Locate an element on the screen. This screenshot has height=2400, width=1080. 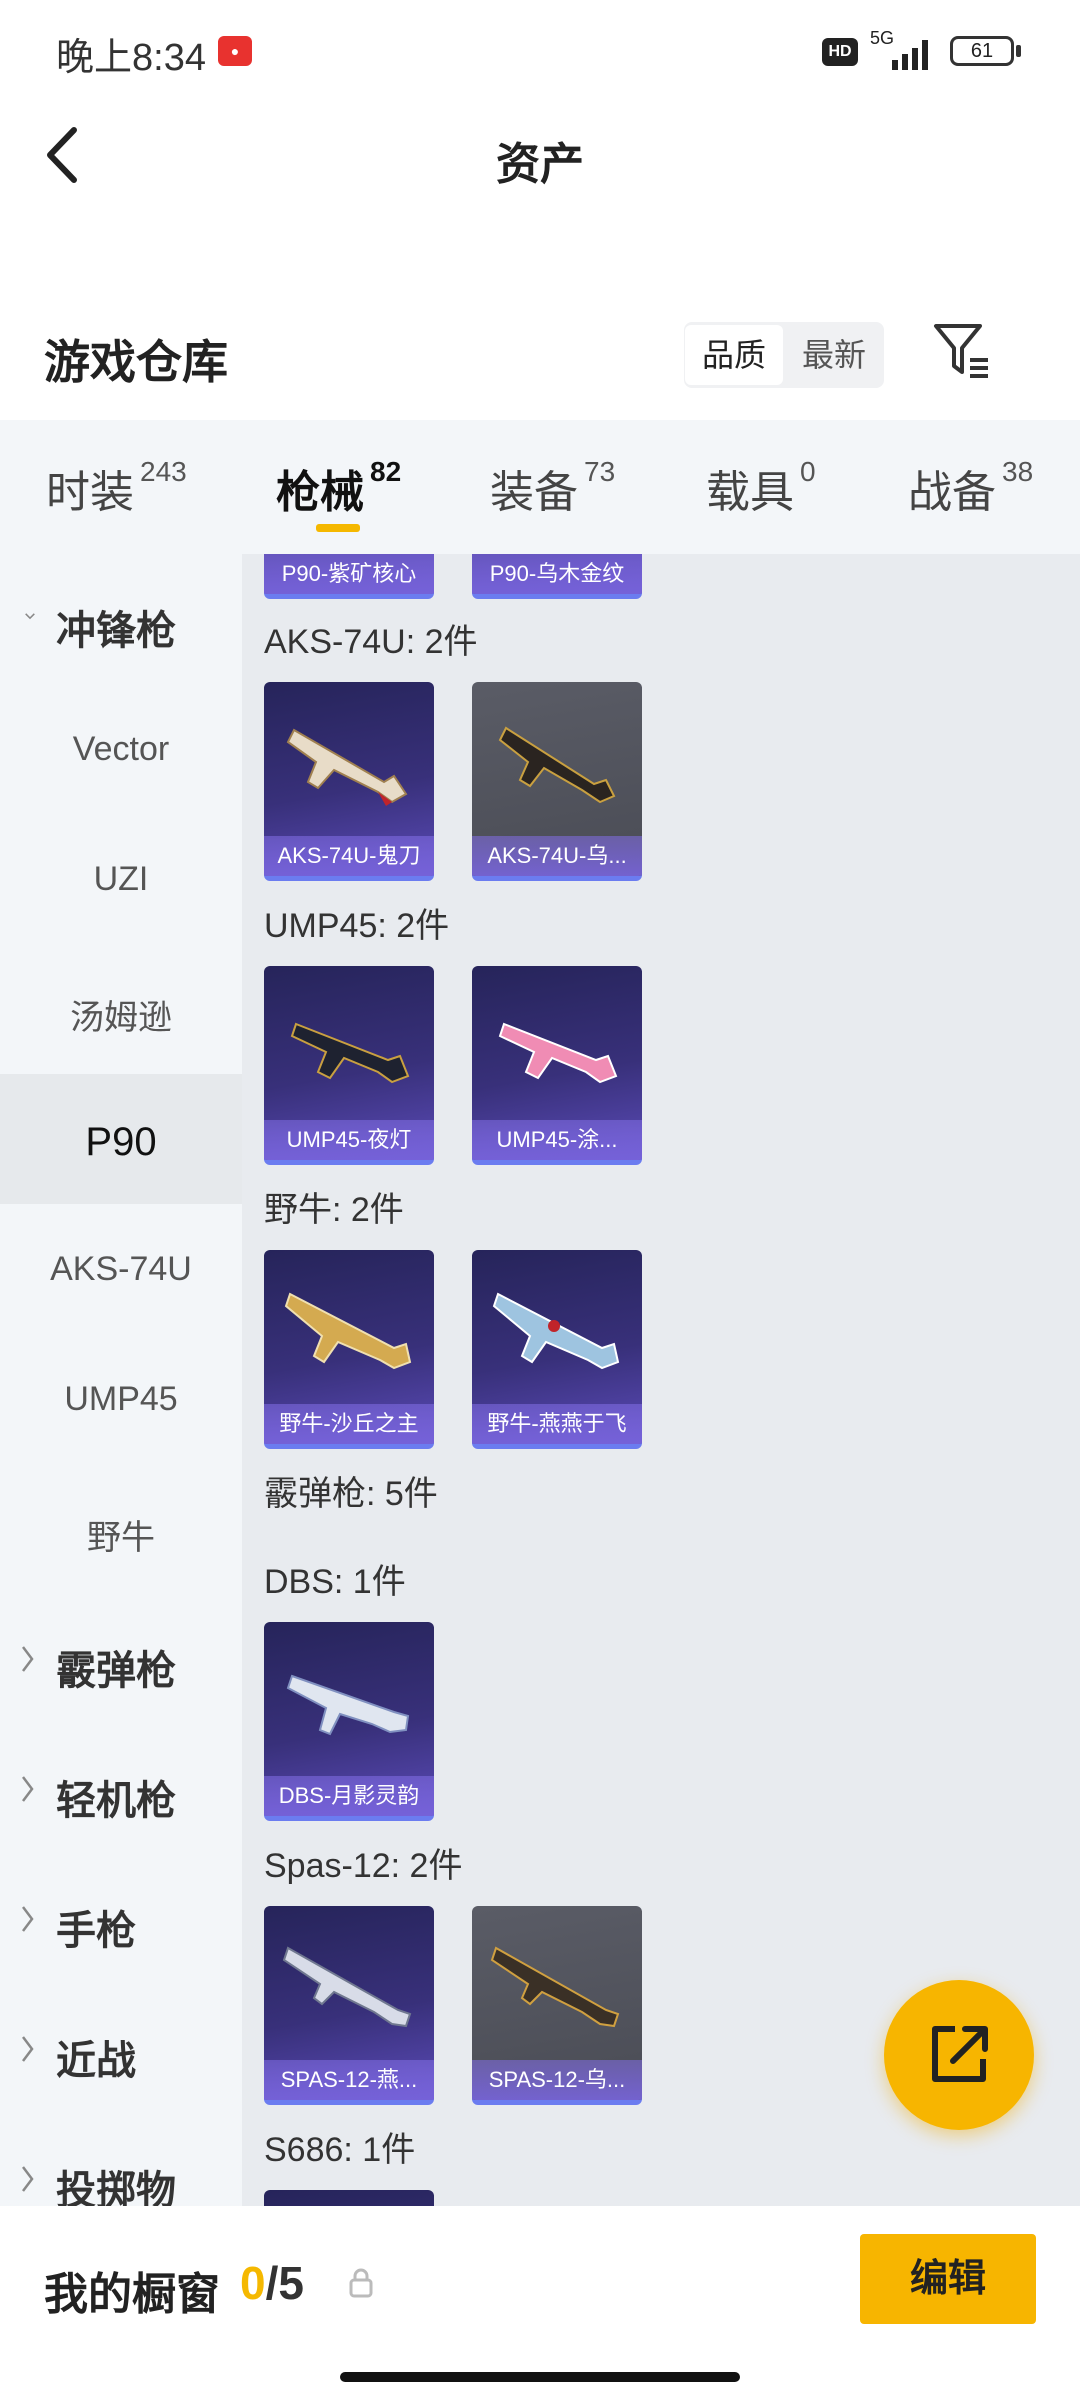
weapon-card-name: P90-乌木金纹 is located at coordinates (557, 574).